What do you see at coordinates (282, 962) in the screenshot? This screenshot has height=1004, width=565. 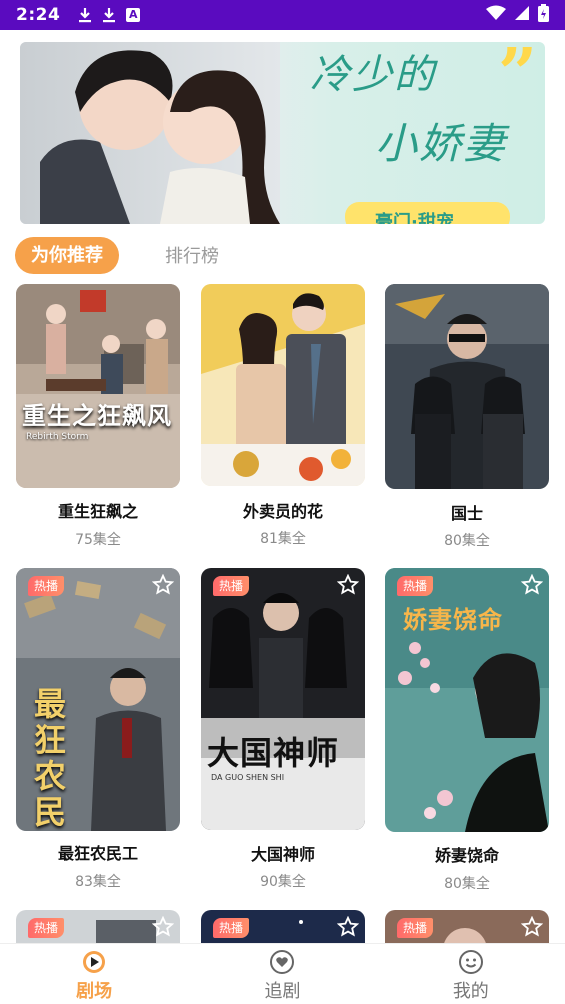 I see `heart-icon` at bounding box center [282, 962].